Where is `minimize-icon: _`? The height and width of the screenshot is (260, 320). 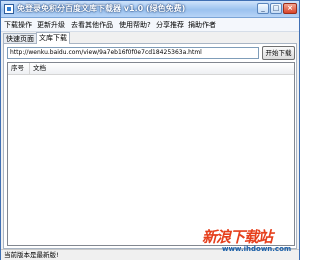 minimize-icon: _ is located at coordinates (263, 8).